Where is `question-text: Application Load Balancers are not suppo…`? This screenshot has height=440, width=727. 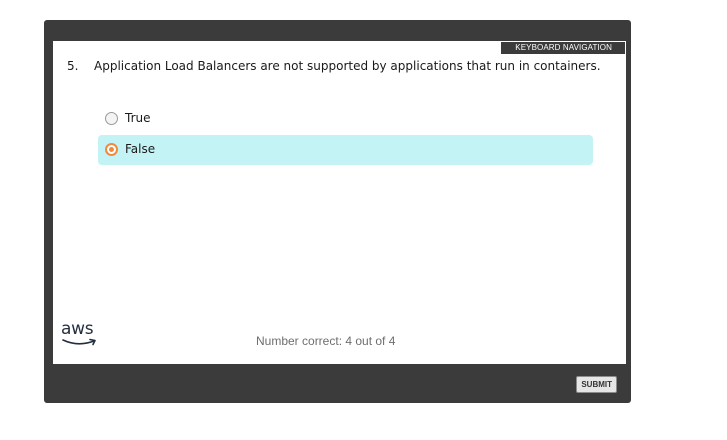 question-text: Application Load Balancers are not suppo… is located at coordinates (347, 66).